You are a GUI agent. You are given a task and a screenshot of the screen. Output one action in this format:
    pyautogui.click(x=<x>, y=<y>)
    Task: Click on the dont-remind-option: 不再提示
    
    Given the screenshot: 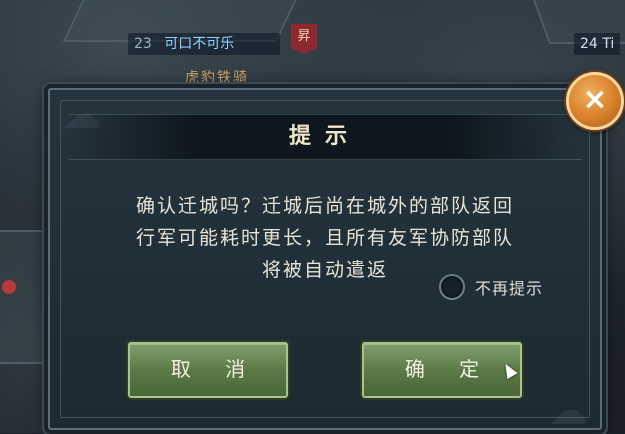 What is the action you would take?
    pyautogui.click(x=491, y=287)
    